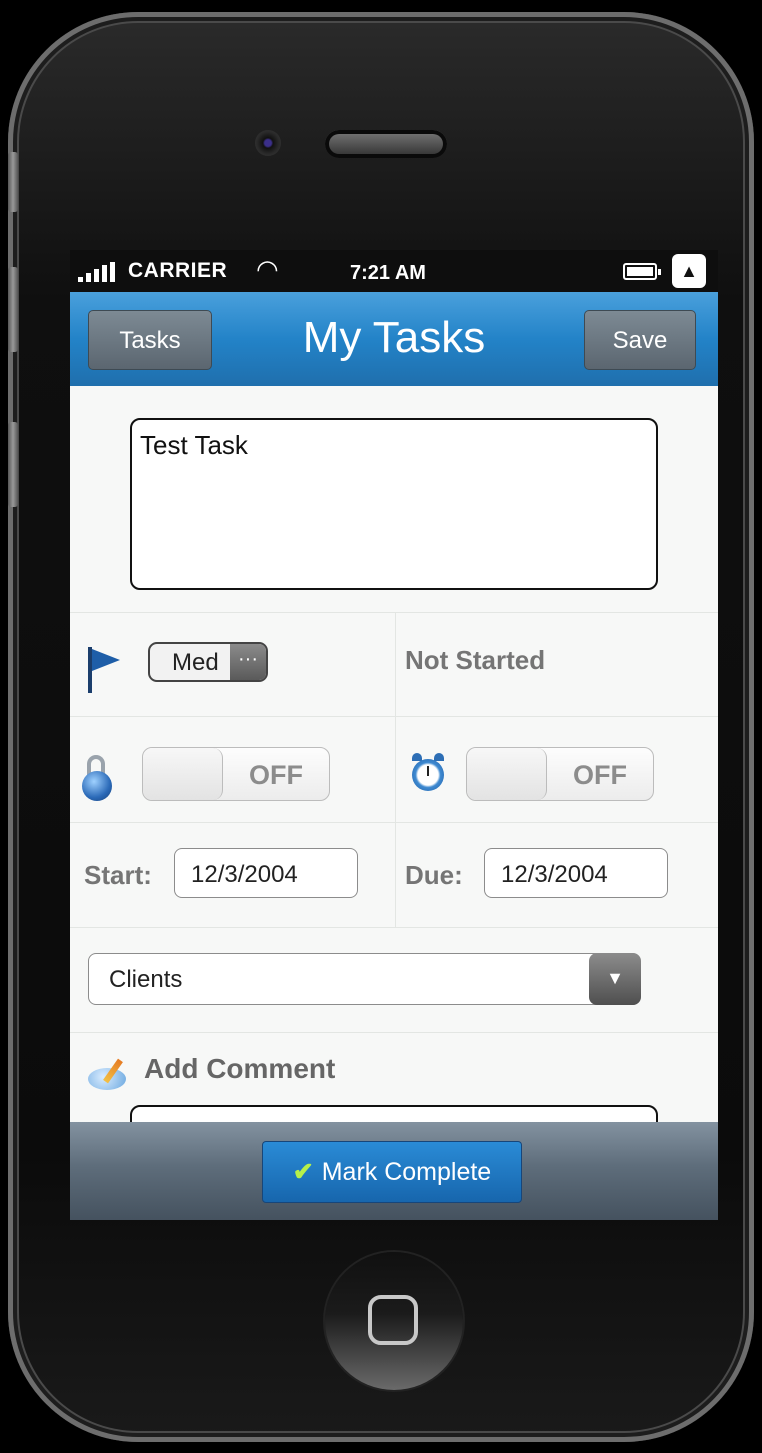 The width and height of the screenshot is (762, 1453). What do you see at coordinates (429, 773) in the screenshot?
I see `alarm-clock-icon` at bounding box center [429, 773].